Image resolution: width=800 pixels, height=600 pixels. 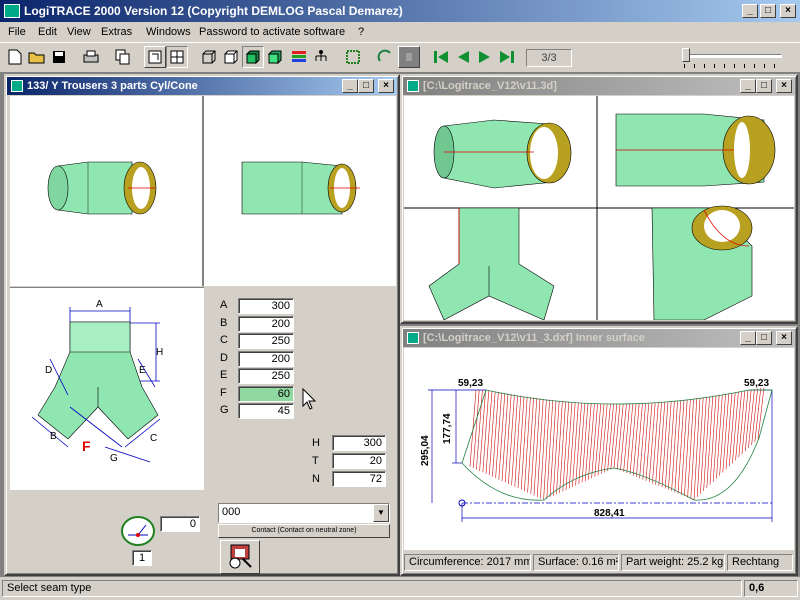 I want to click on dim-top-left: 59,23, so click(x=470, y=383).